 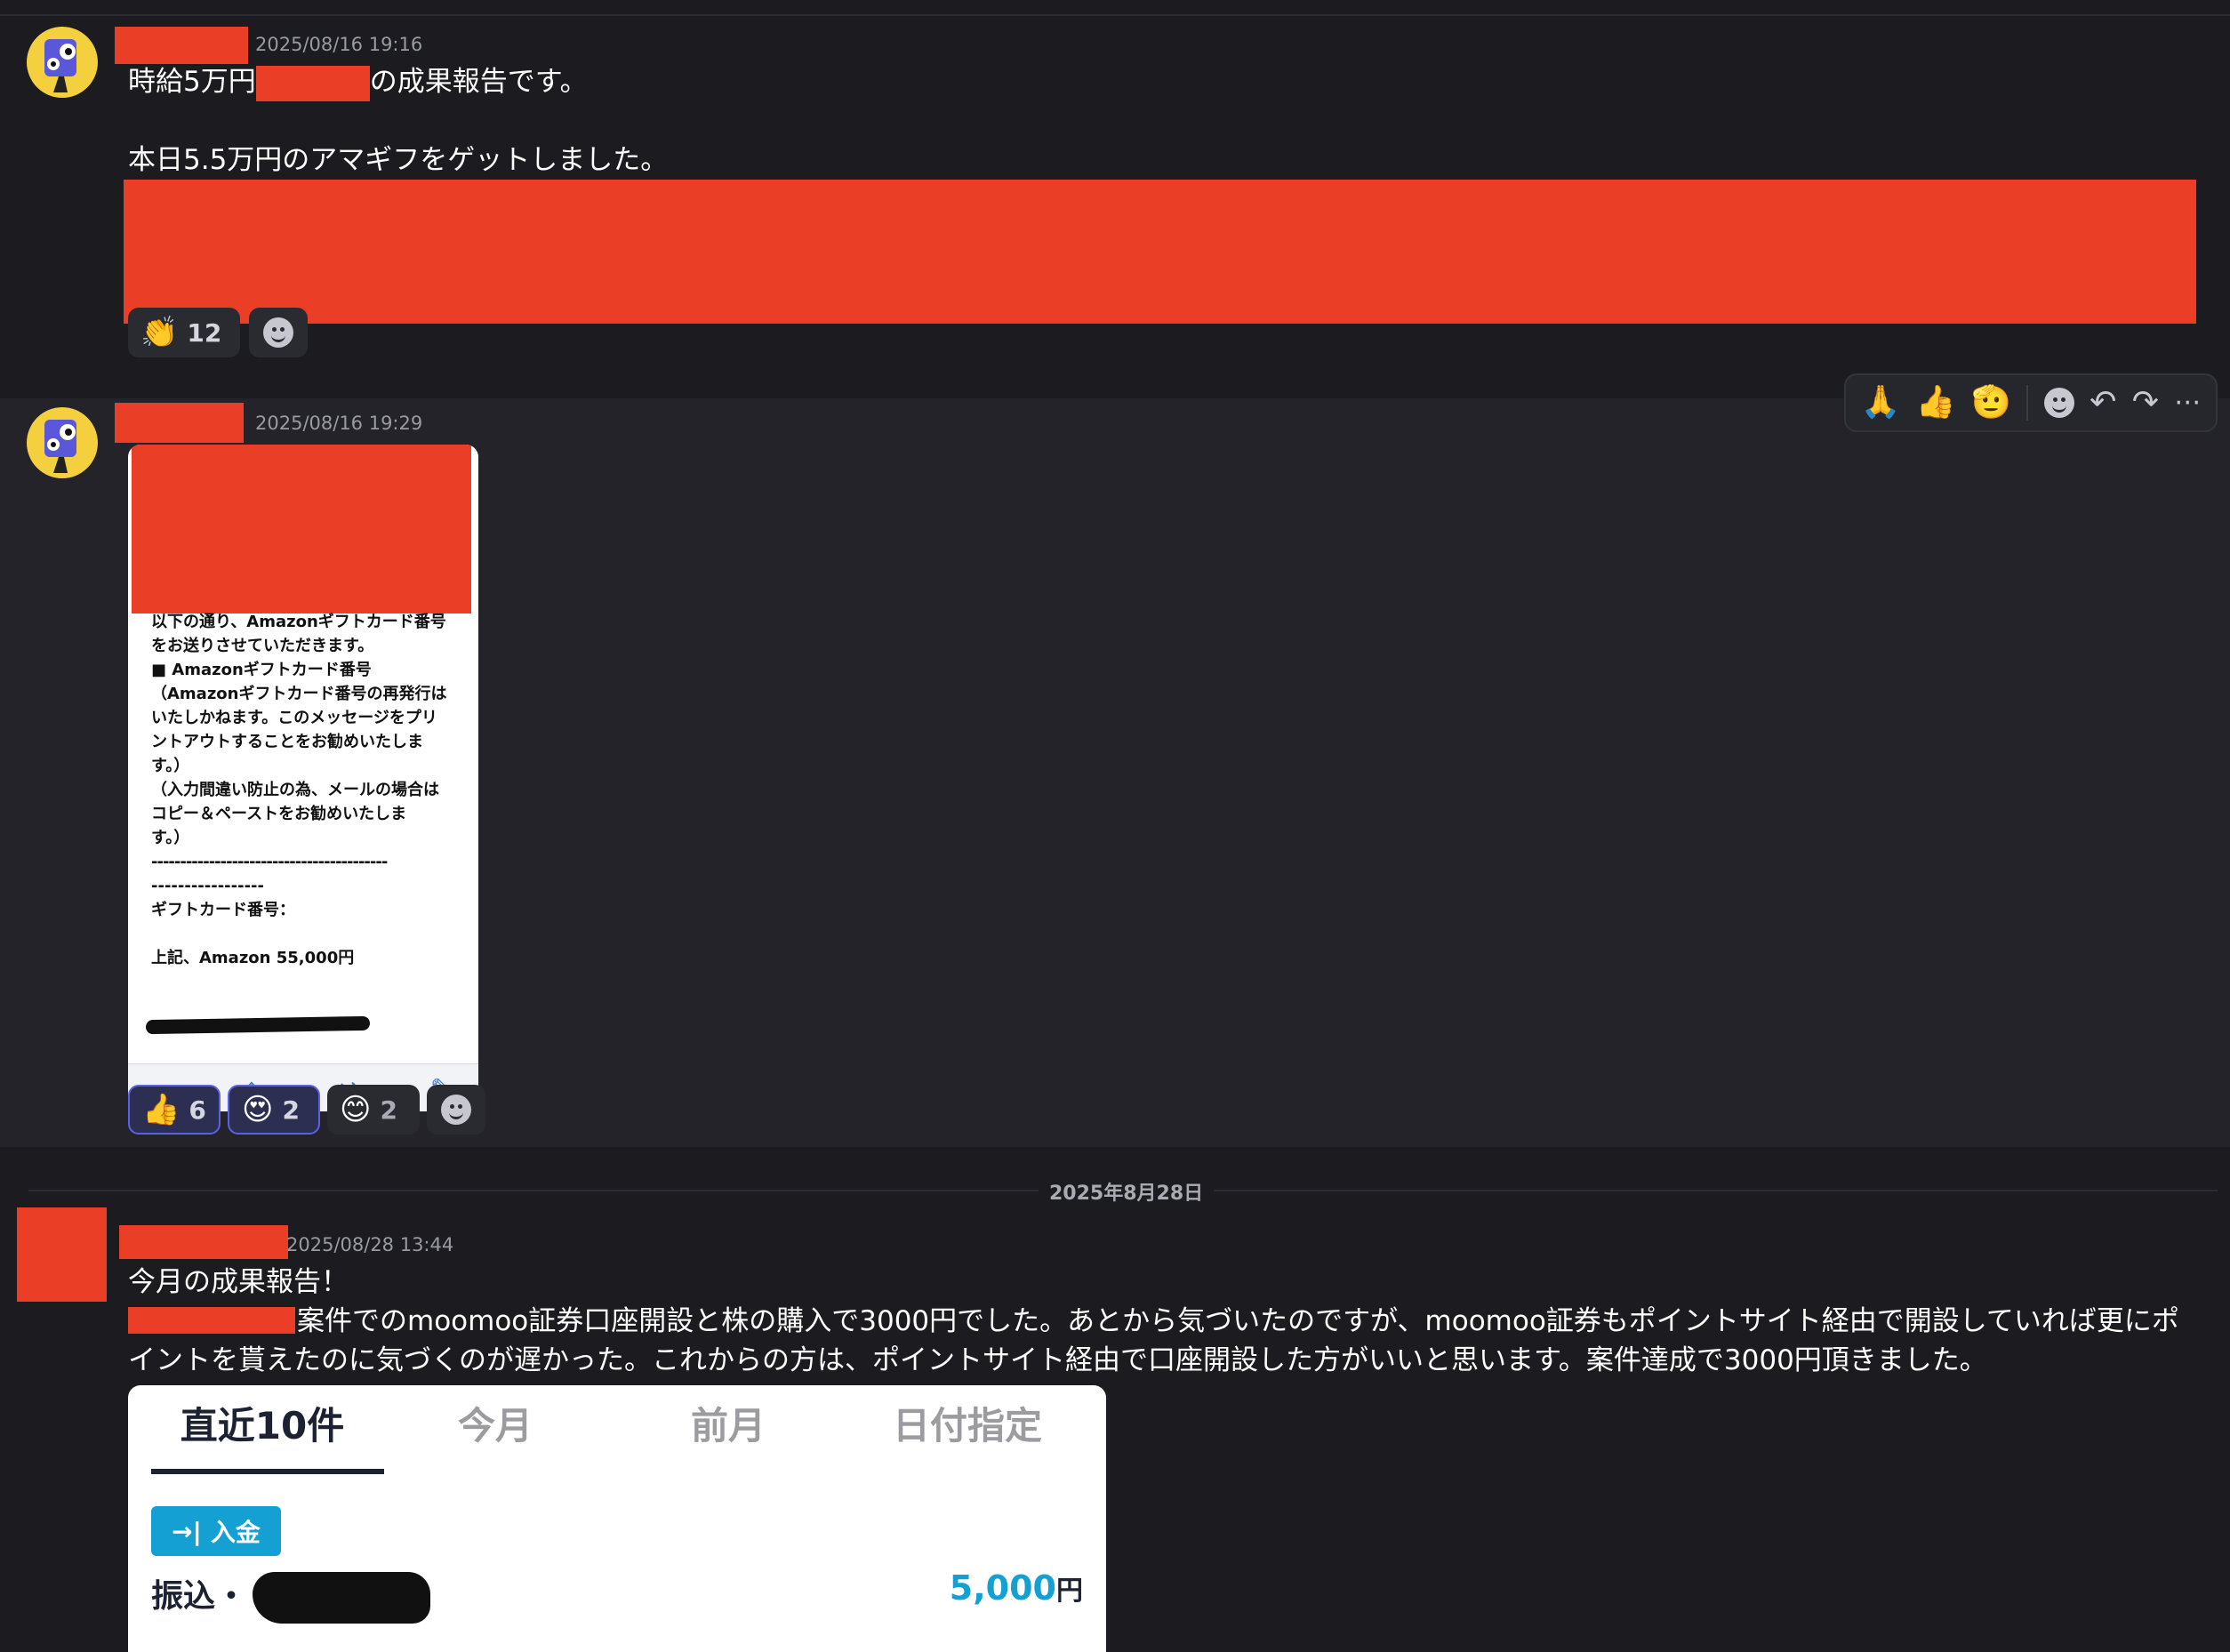 I want to click on reply-icon: ↶, so click(x=2103, y=403).